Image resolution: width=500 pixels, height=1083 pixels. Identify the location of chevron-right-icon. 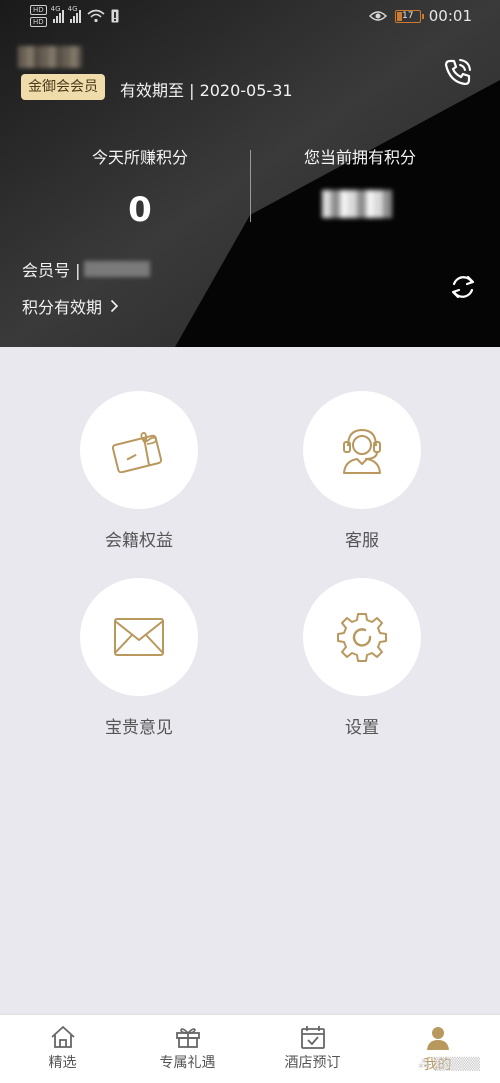
(114, 306).